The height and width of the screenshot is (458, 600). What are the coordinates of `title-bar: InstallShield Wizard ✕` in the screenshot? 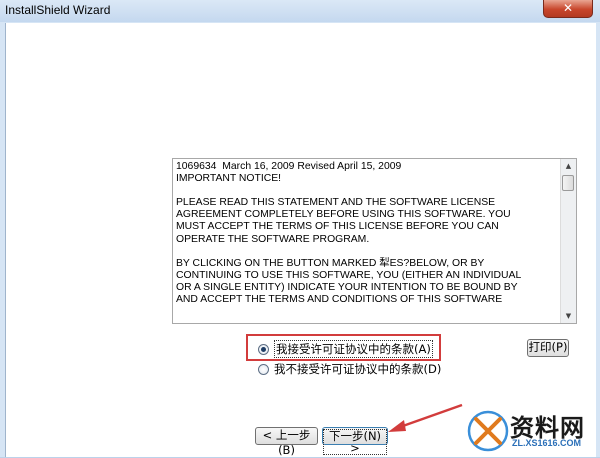 It's located at (300, 11).